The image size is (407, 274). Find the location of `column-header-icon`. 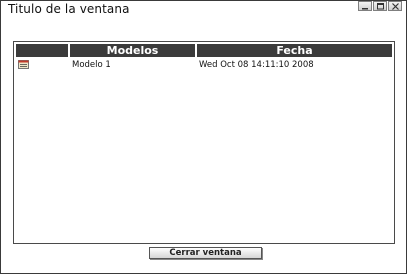

column-header-icon is located at coordinates (43, 50).